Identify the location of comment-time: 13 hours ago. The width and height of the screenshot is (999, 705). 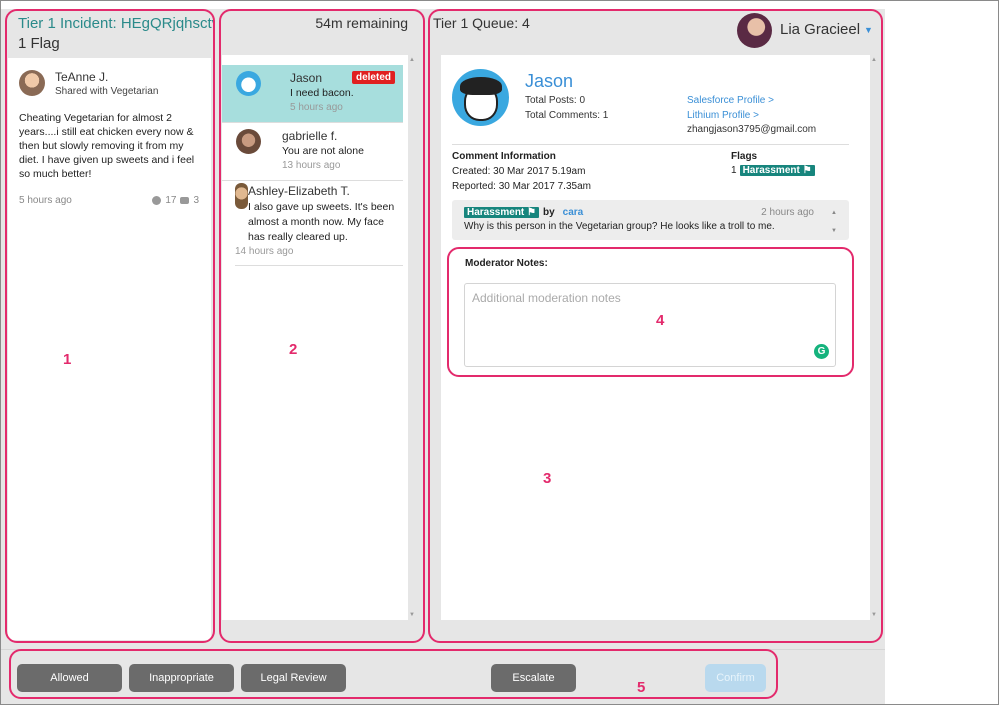
(311, 165).